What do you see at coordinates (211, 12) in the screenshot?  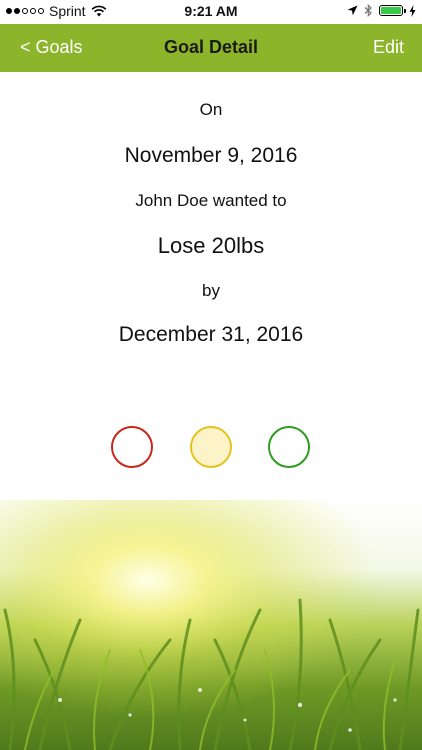 I see `status-bar: Sprint 9:21 AM` at bounding box center [211, 12].